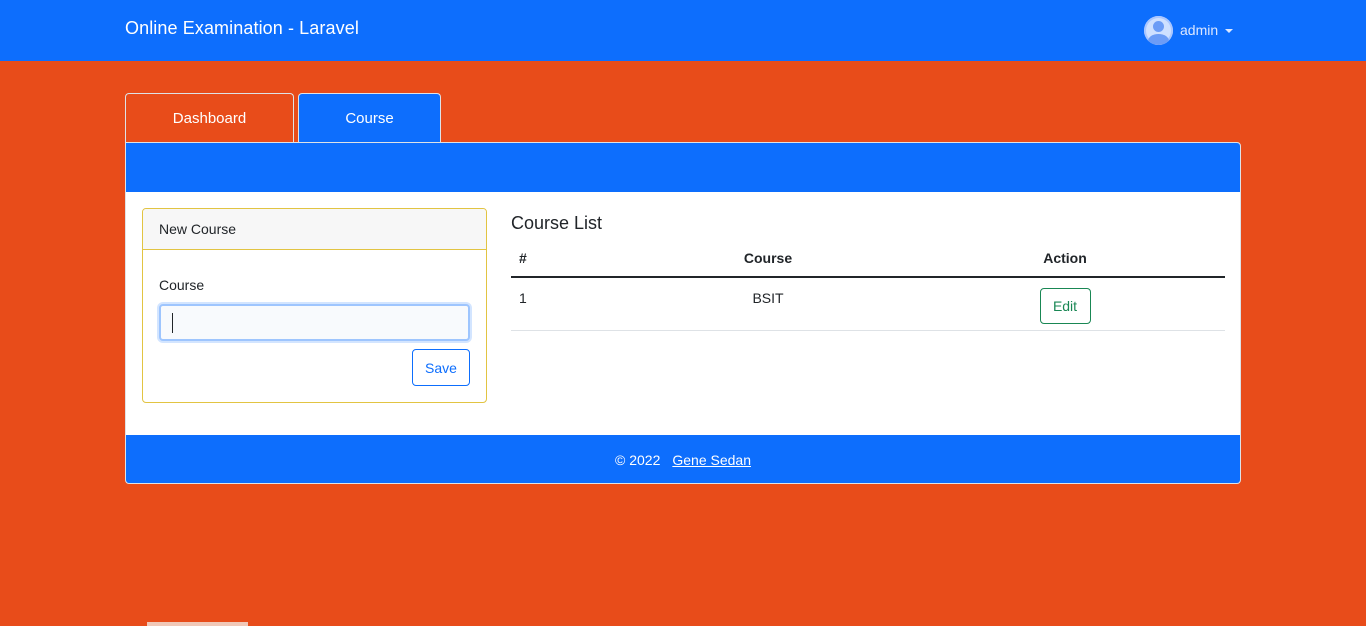 The image size is (1366, 626). Describe the element at coordinates (711, 460) in the screenshot. I see `footer-author-link: Gene Sedan` at that location.